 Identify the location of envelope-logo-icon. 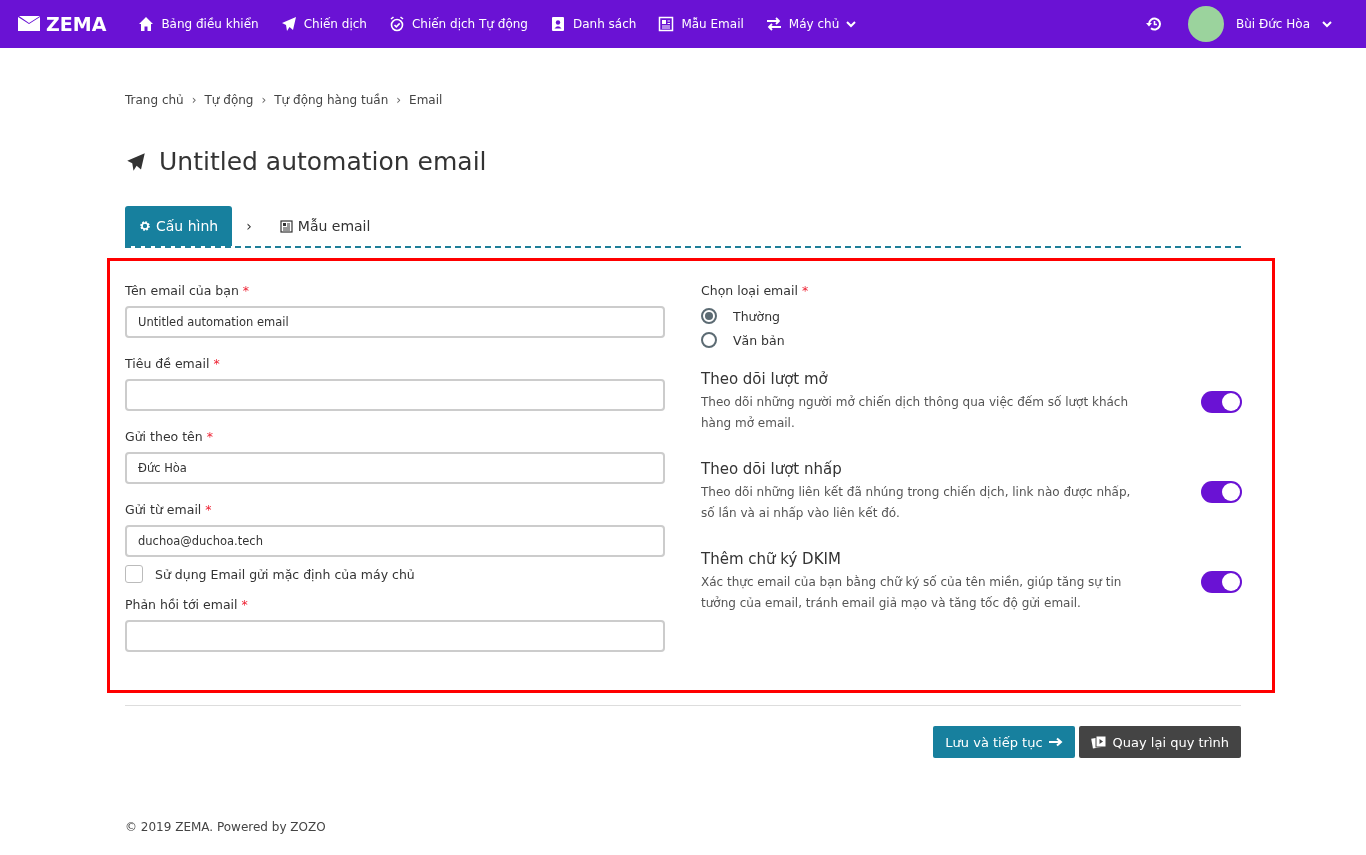
(30, 24).